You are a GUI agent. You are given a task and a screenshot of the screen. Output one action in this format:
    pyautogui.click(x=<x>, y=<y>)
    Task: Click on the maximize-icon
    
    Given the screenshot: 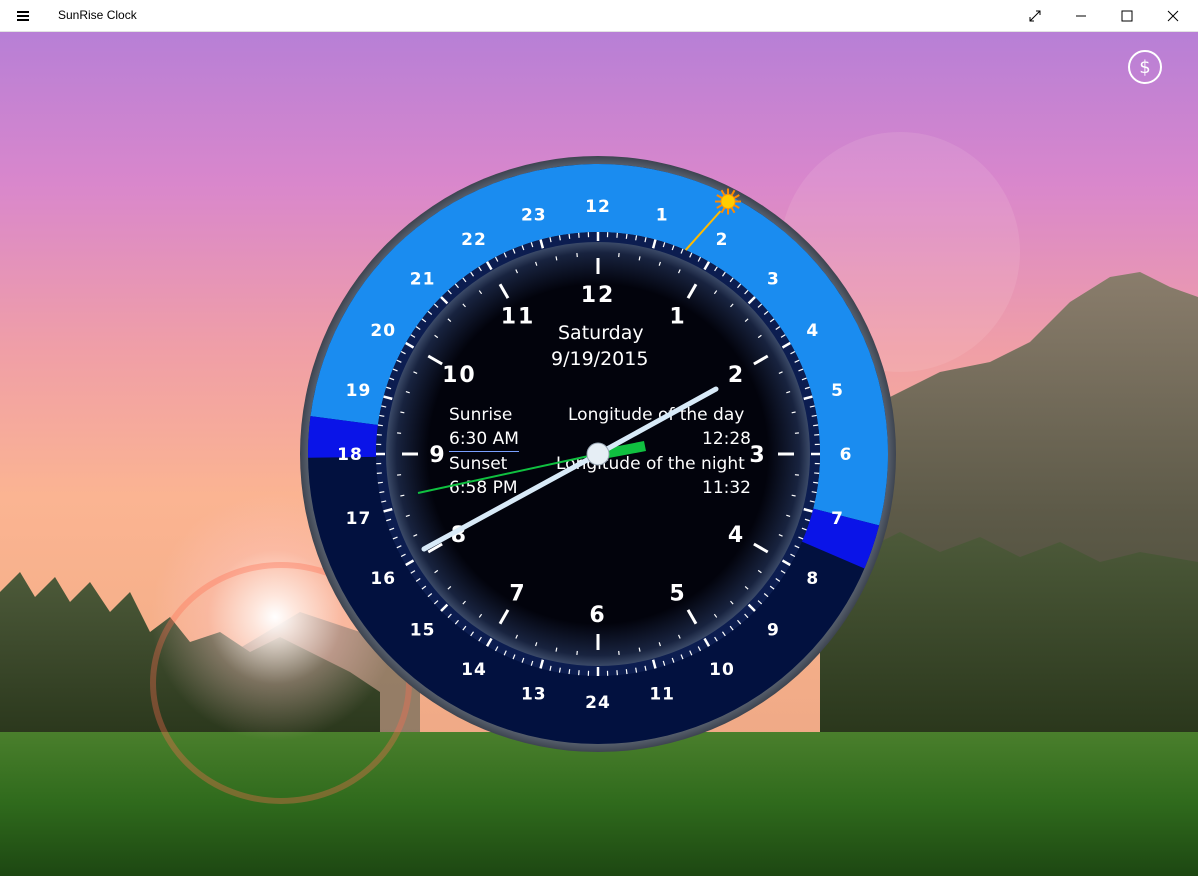 What is the action you would take?
    pyautogui.click(x=1127, y=16)
    